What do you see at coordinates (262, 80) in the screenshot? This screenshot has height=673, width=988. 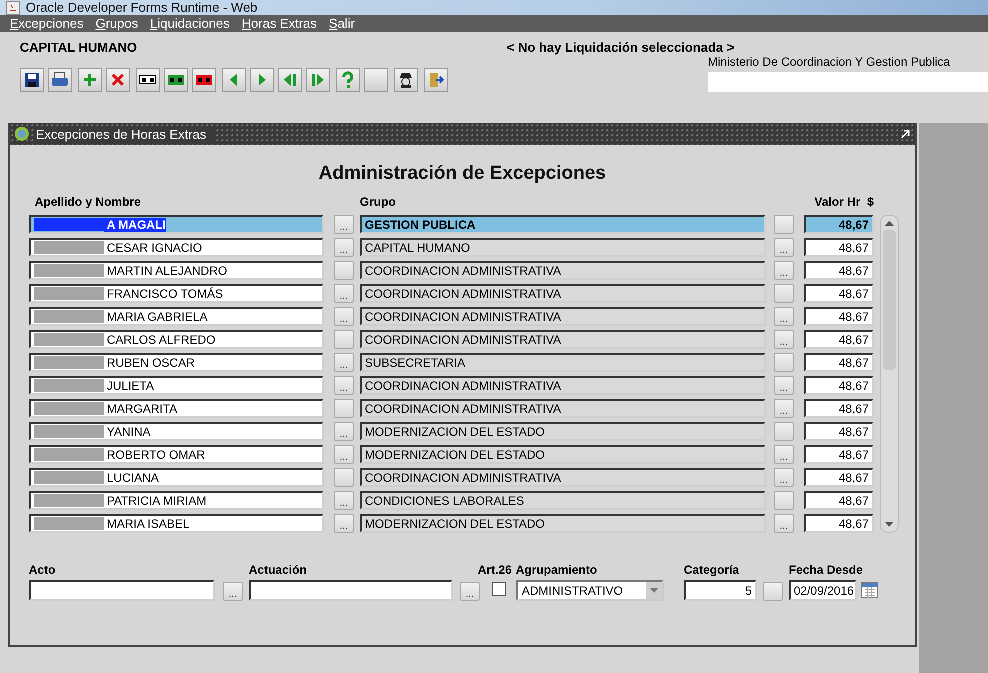 I see `next-button` at bounding box center [262, 80].